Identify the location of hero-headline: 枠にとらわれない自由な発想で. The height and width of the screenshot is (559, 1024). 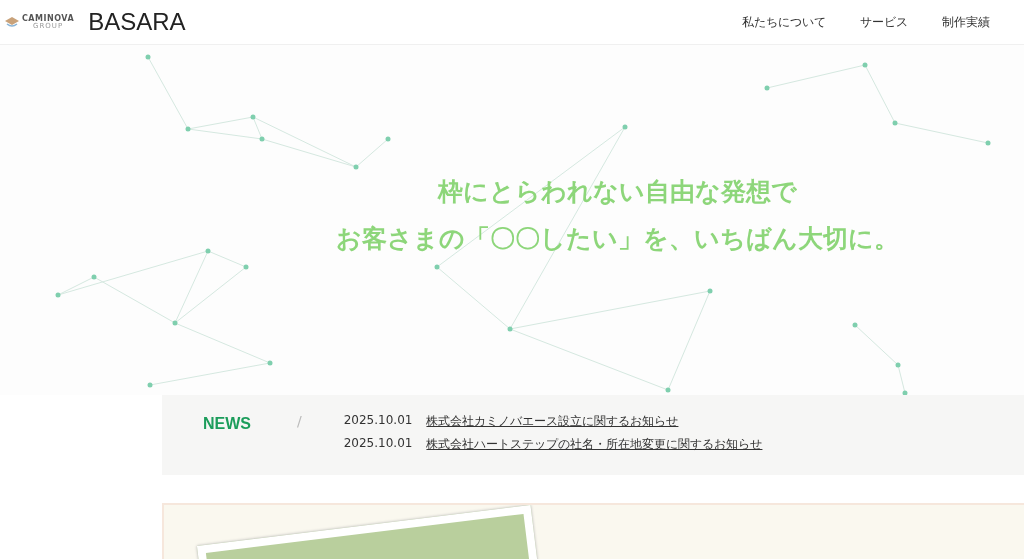
(617, 192).